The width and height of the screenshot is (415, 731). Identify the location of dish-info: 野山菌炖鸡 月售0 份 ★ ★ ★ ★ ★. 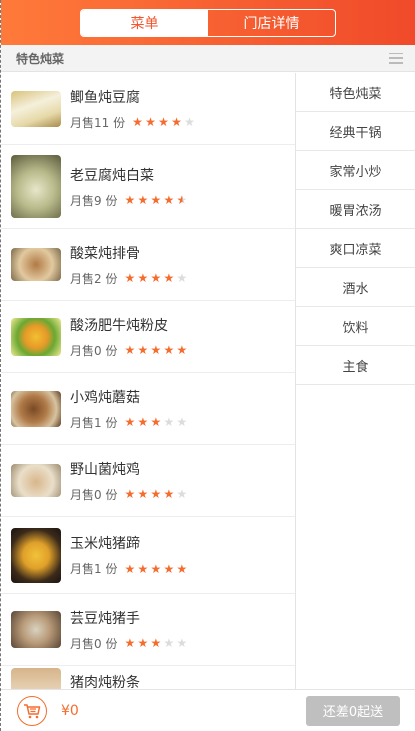
(129, 481).